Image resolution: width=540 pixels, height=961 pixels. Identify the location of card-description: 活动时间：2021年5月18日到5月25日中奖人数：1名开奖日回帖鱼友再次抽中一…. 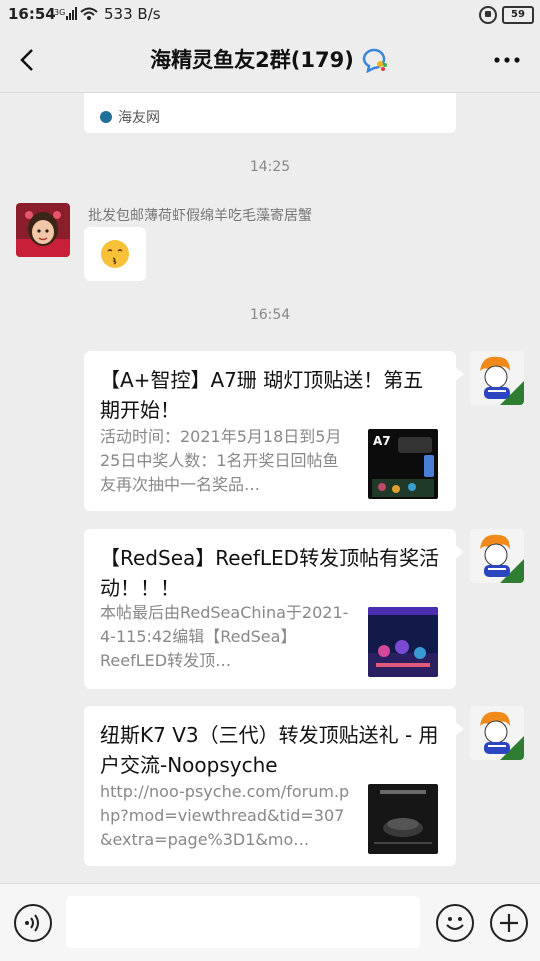
(221, 460).